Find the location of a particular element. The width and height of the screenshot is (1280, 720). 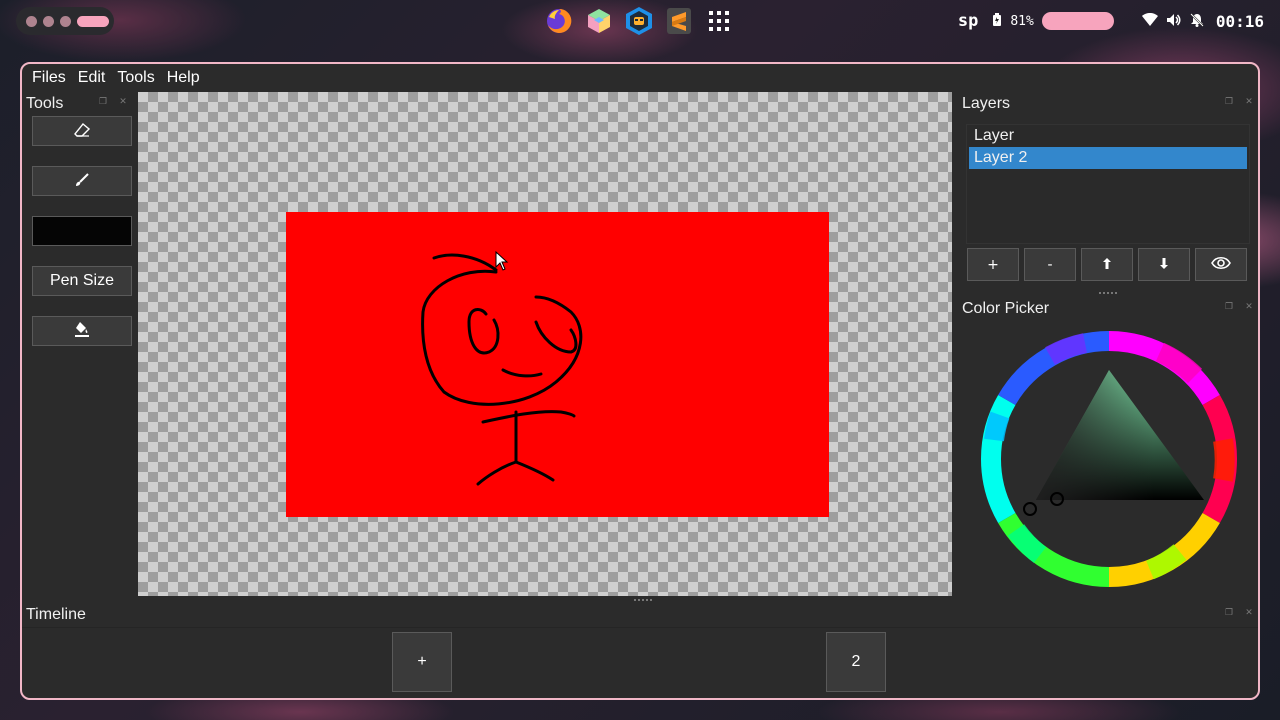

timeline-frame: 2 is located at coordinates (856, 662).